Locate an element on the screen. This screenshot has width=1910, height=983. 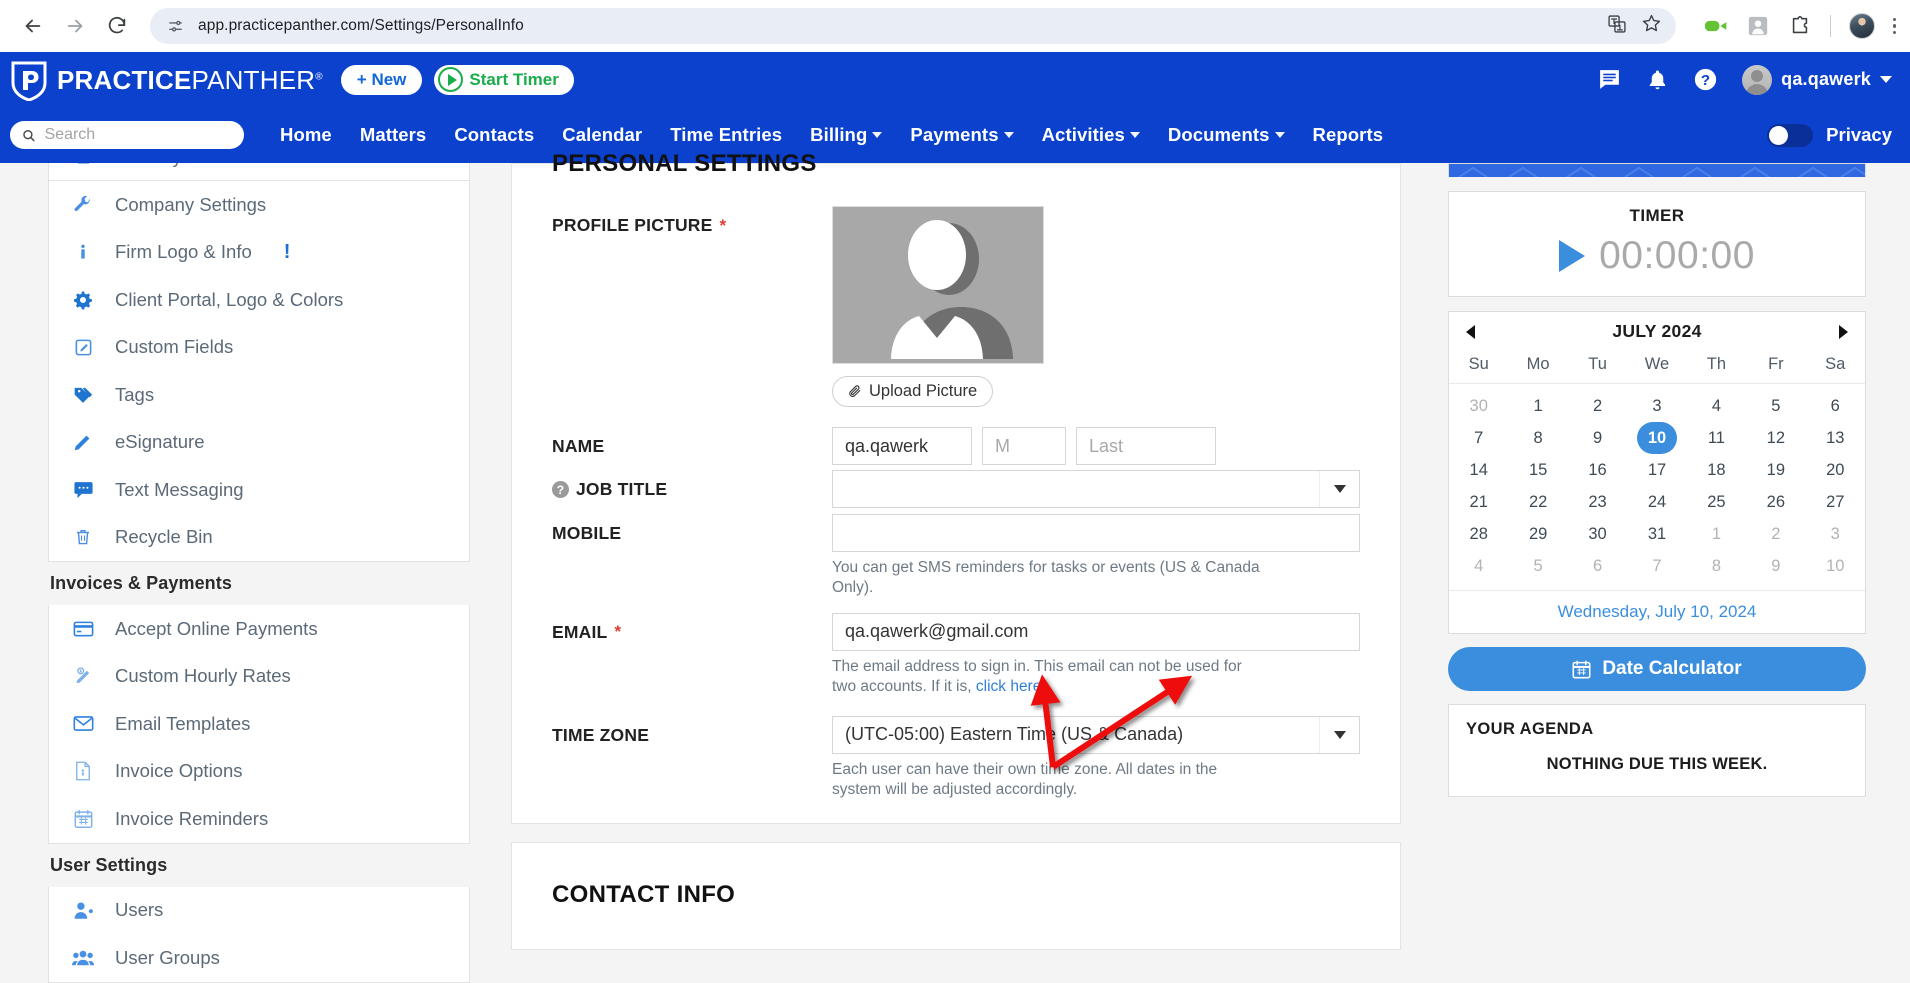
calendar-selected-date: Wednesday, July 10, 2024 is located at coordinates (1657, 611).